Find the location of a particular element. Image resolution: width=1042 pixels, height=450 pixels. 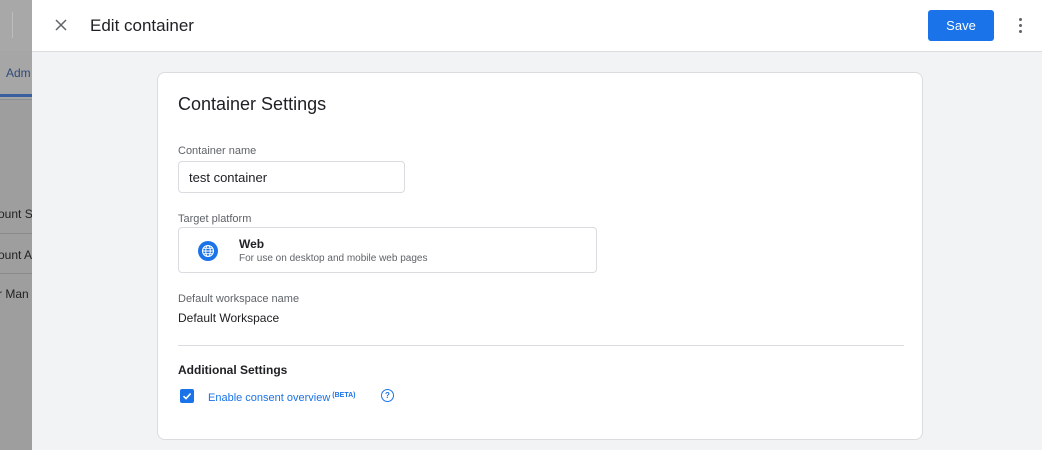

background-item-account-activity: ount A is located at coordinates (16, 255).